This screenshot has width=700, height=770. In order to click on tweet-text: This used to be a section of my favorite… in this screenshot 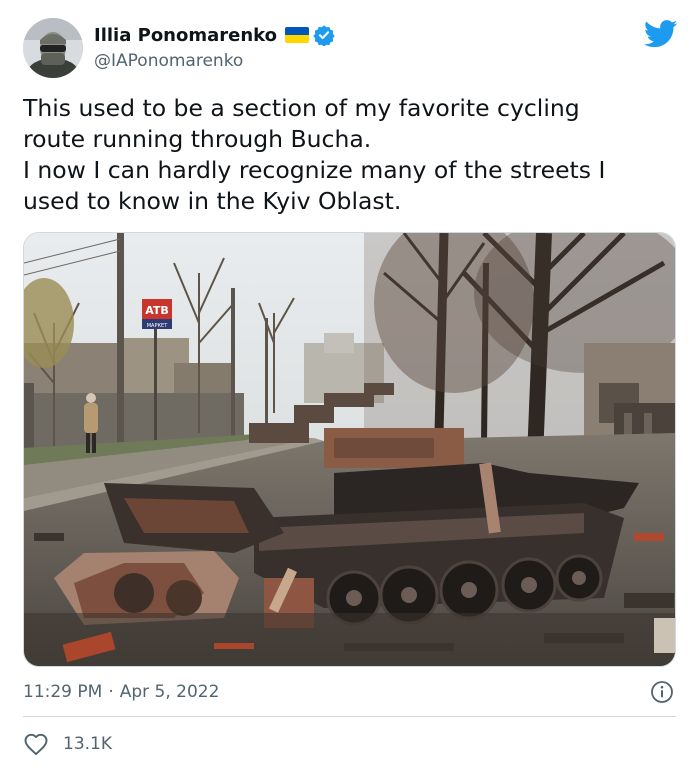, I will do `click(348, 155)`.